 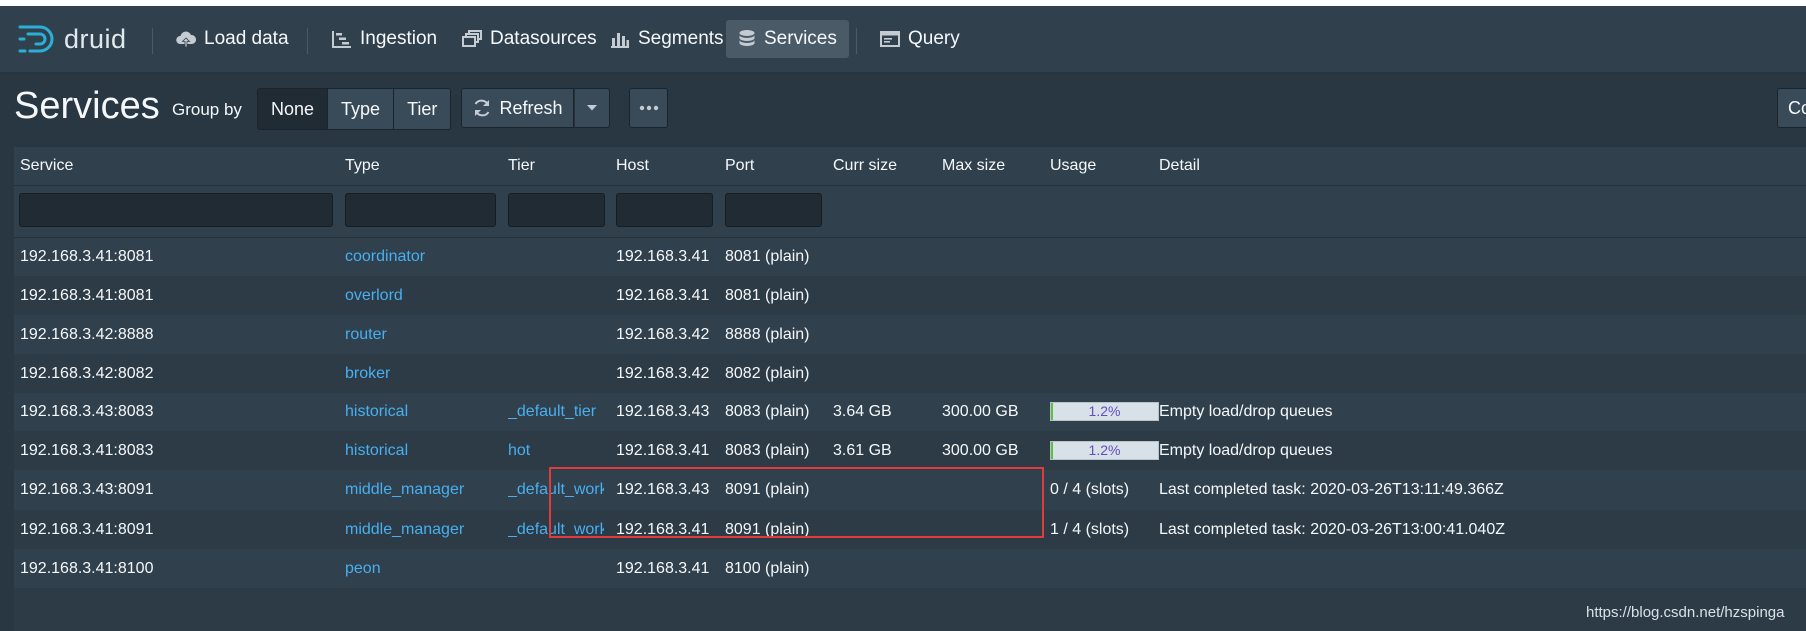 What do you see at coordinates (973, 166) in the screenshot?
I see `column-header-max-size: Max size` at bounding box center [973, 166].